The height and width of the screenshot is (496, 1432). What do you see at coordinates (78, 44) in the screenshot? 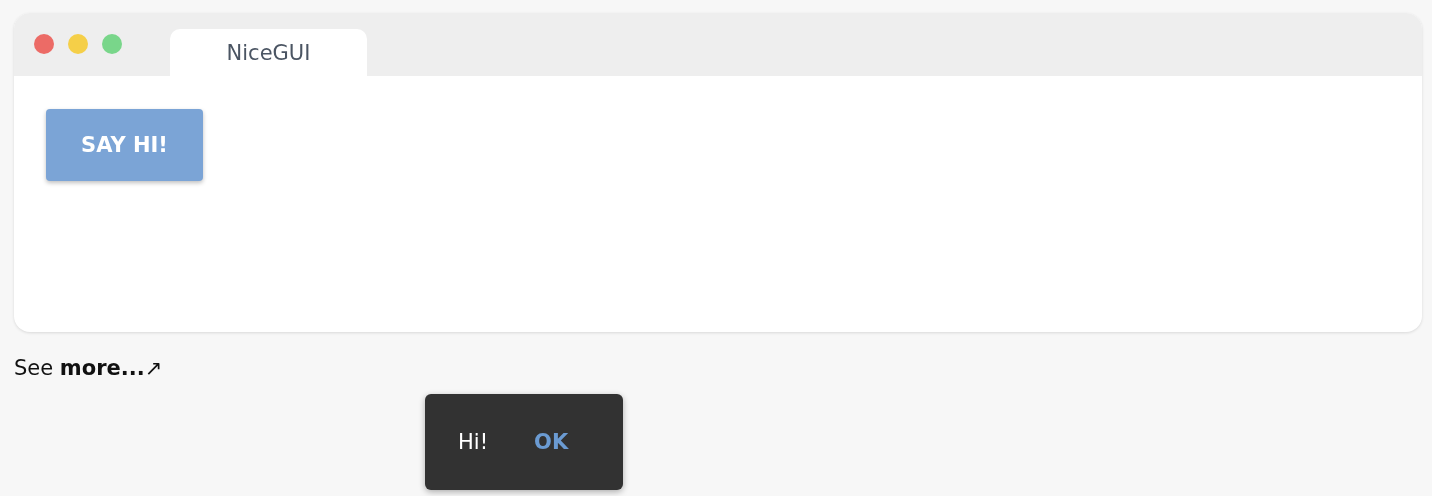
I see `minimize-icon` at bounding box center [78, 44].